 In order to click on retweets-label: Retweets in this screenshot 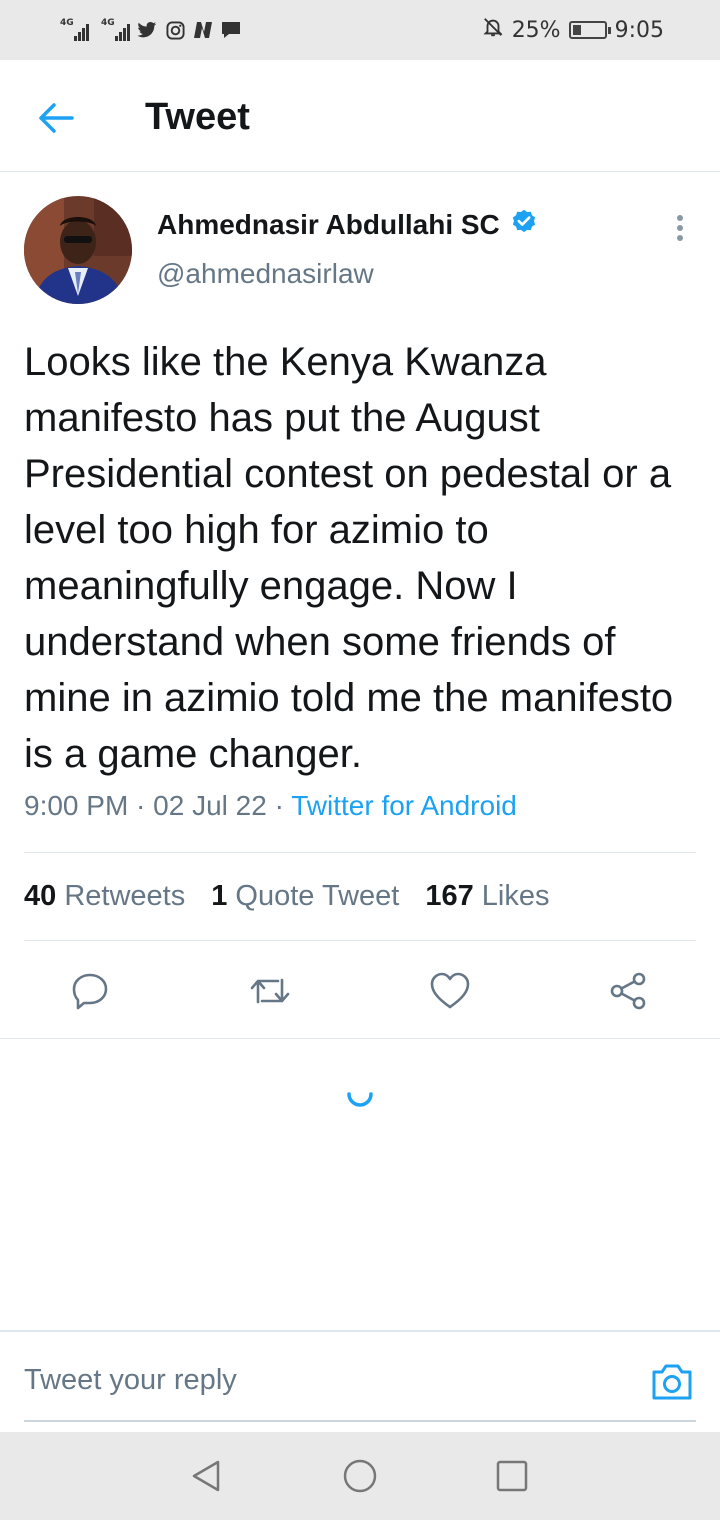, I will do `click(125, 896)`.